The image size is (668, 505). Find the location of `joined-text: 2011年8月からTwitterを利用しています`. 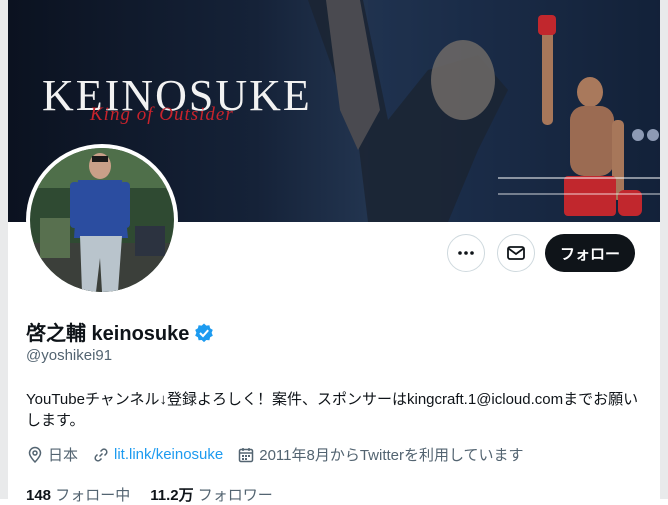

joined-text: 2011年8月からTwitterを利用しています is located at coordinates (391, 455).